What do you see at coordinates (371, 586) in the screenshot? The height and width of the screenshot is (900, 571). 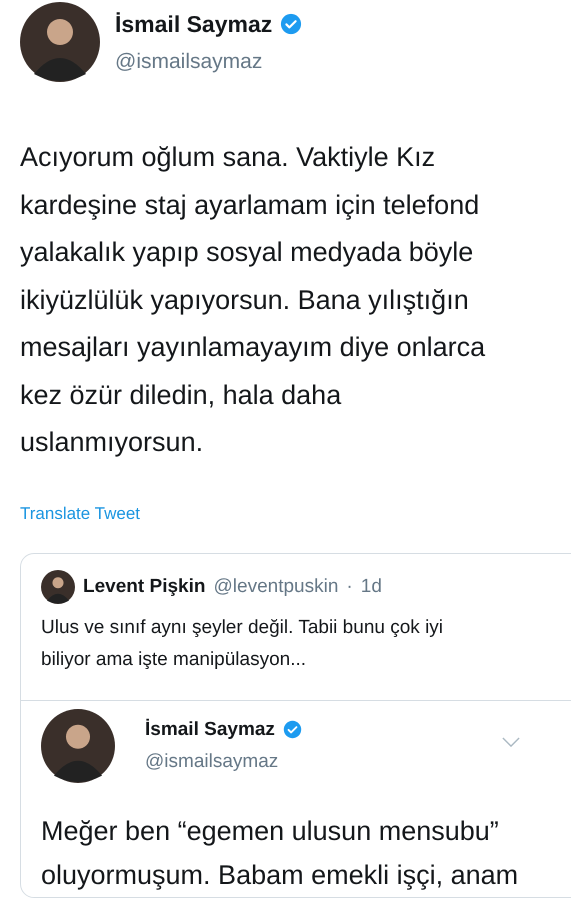 I see `tweet-time: 1d` at bounding box center [371, 586].